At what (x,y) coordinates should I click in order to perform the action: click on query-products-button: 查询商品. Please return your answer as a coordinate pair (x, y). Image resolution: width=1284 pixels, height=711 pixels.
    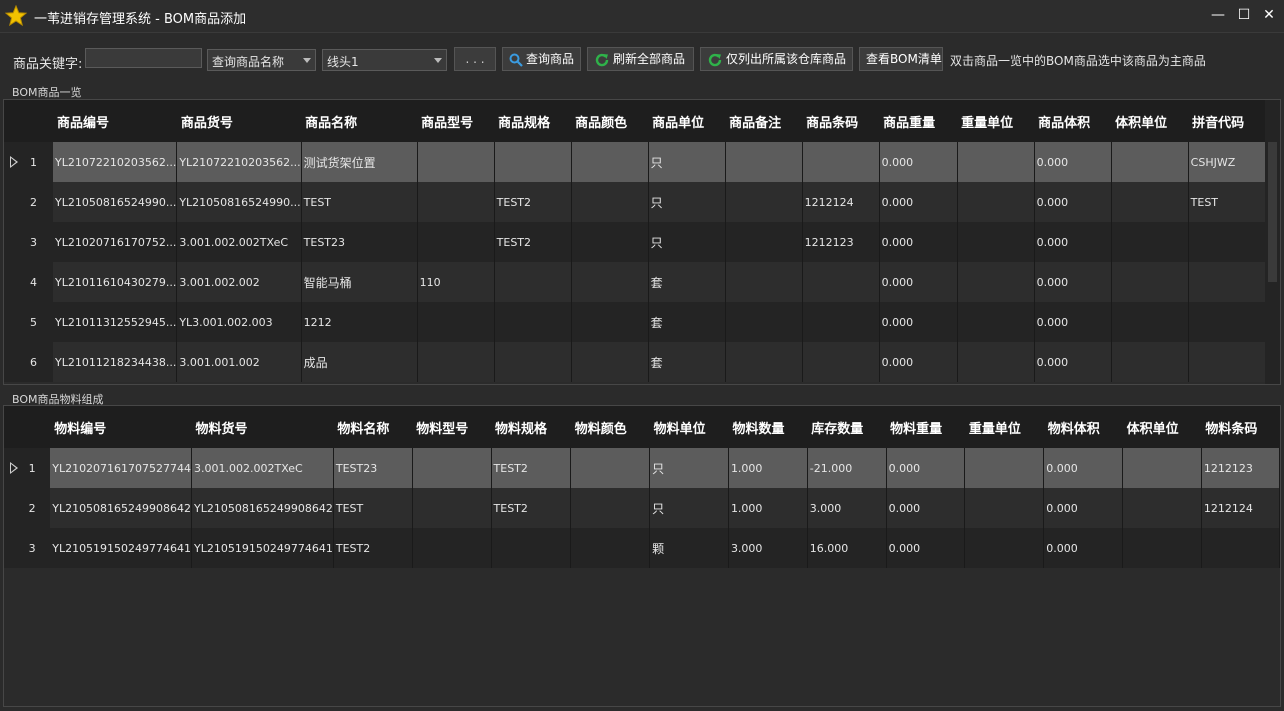
    Looking at the image, I should click on (541, 59).